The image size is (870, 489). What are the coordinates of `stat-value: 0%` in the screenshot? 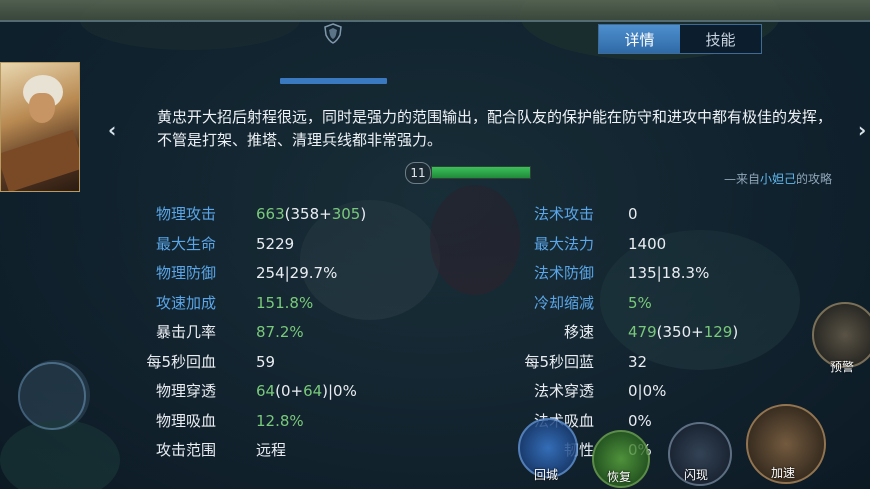 It's located at (640, 421).